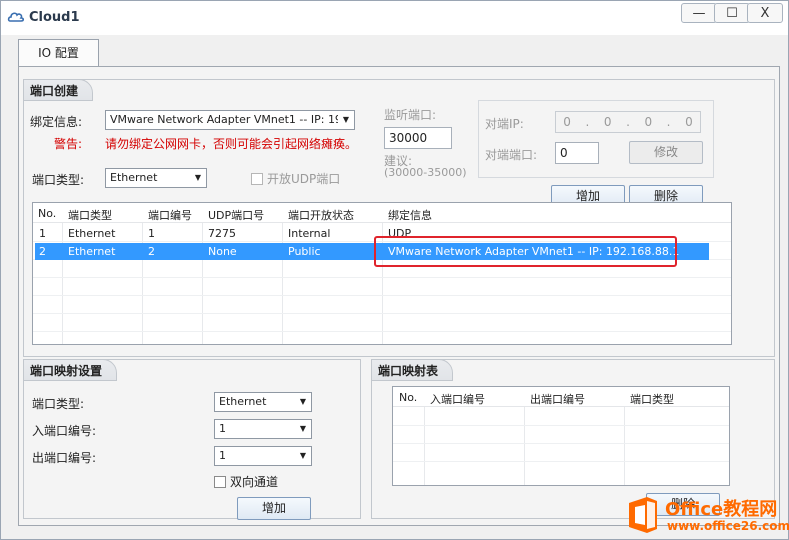 This screenshot has height=540, width=789. Describe the element at coordinates (91, 233) in the screenshot. I see `table-row-1-type: Ethernet` at that location.